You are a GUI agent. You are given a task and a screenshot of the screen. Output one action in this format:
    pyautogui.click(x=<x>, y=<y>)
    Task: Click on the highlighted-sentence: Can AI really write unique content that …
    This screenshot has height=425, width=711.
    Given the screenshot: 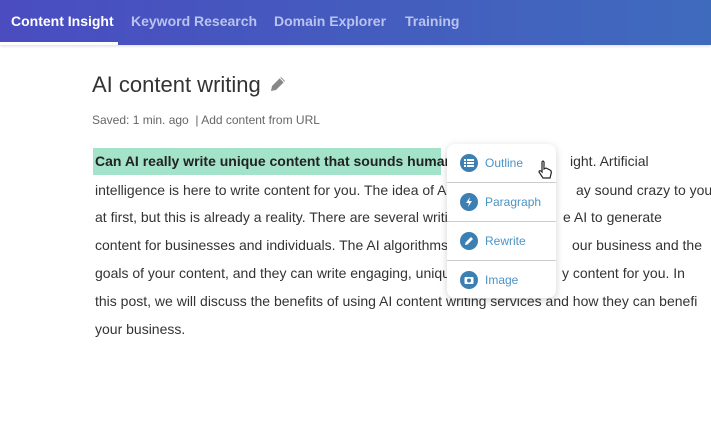 What is the action you would take?
    pyautogui.click(x=278, y=161)
    